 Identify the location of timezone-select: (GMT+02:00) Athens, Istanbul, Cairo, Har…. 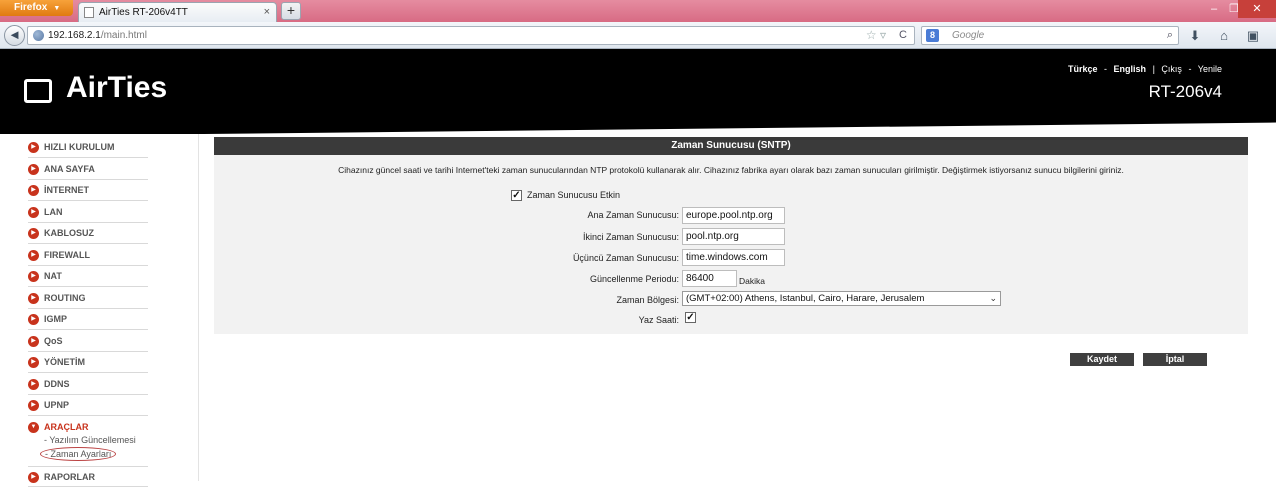
(841, 298).